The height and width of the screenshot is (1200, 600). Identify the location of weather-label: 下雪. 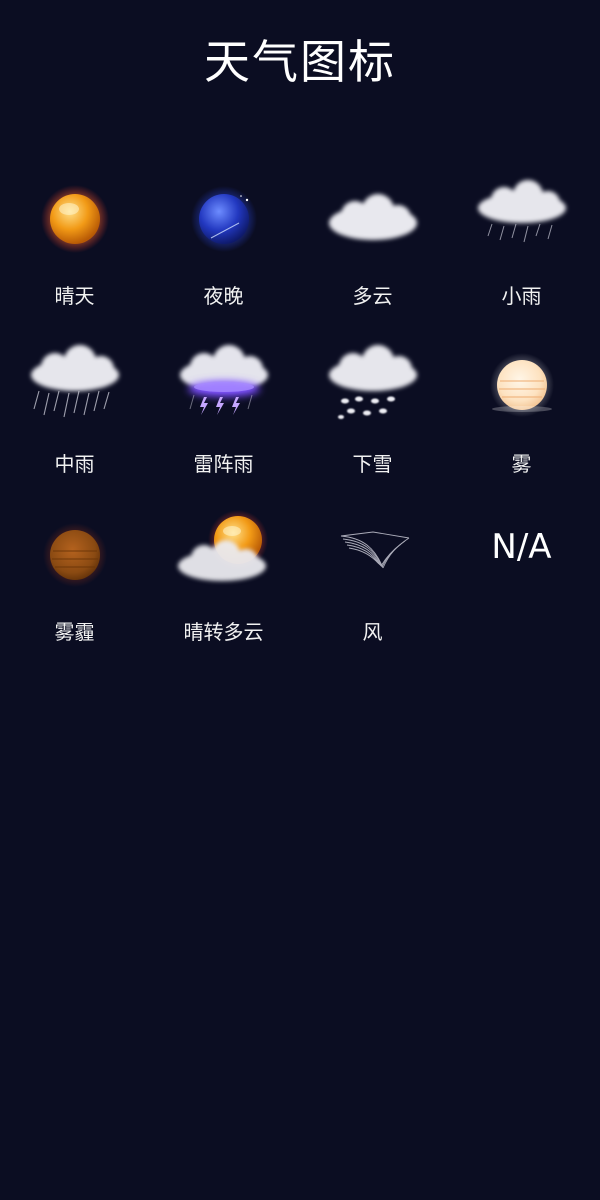
(372, 464).